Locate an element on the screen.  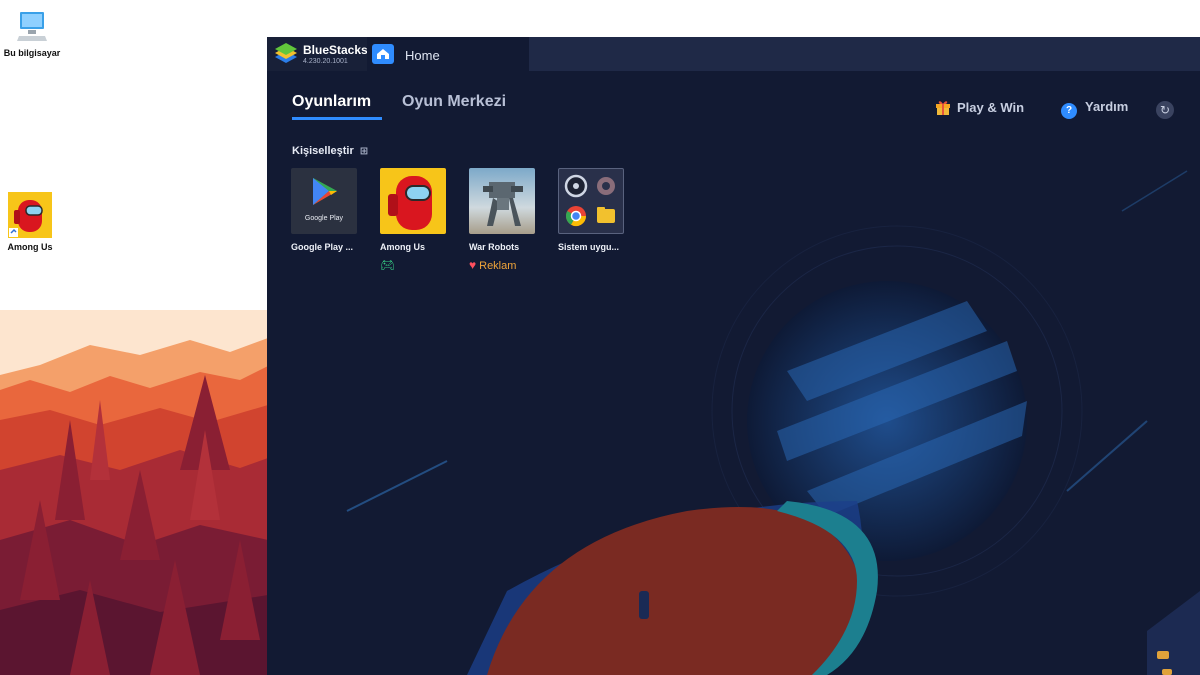
bluestacks-logo-icon is located at coordinates (286, 53).